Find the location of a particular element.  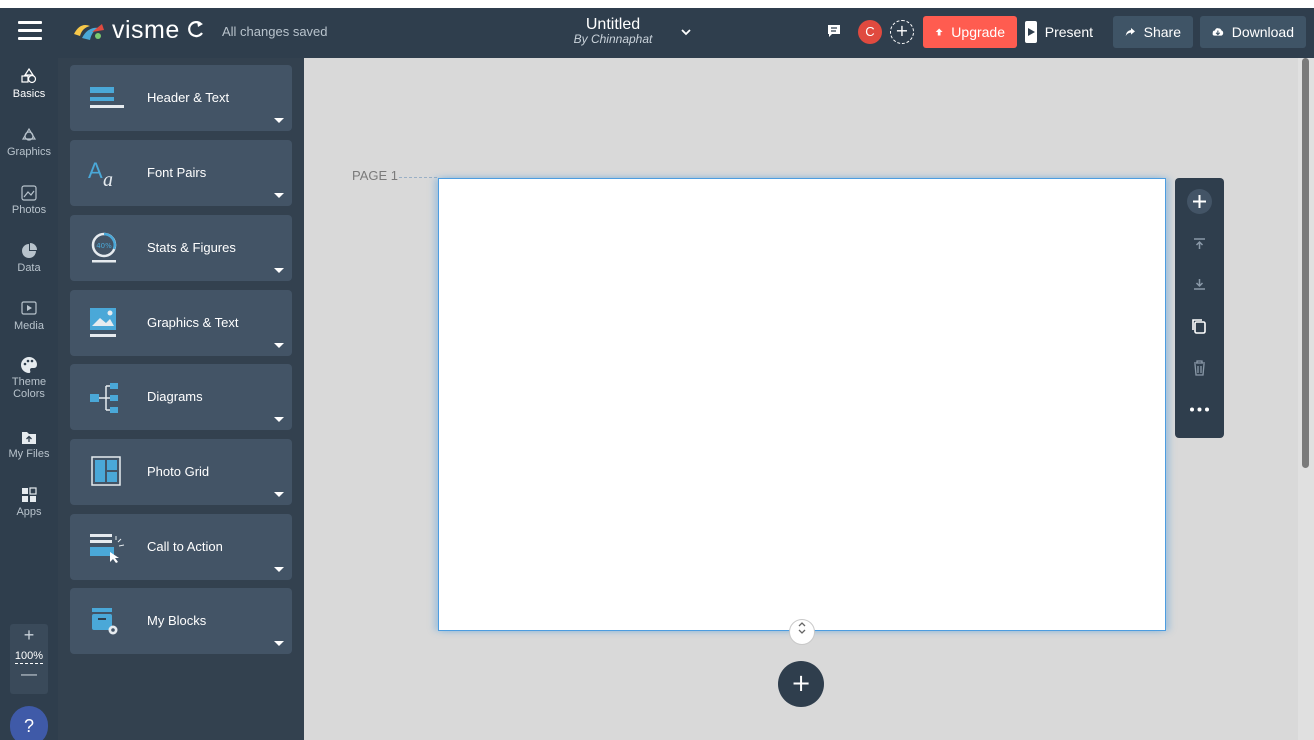

document-author: By Chinnaphat is located at coordinates (613, 39).